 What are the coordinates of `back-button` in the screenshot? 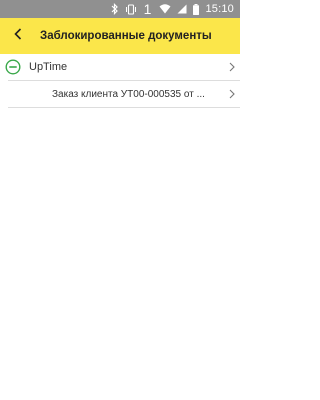 It's located at (18, 36).